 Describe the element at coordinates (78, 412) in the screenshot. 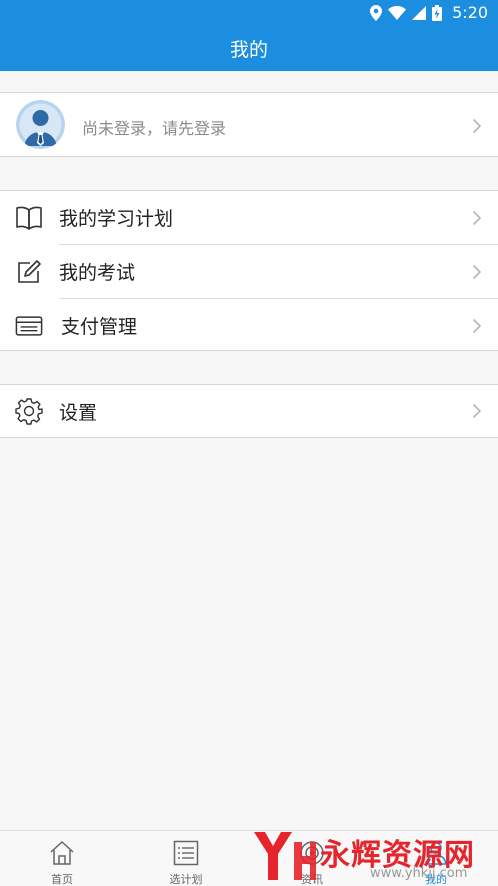

I see `menu-item-label: 设置` at that location.